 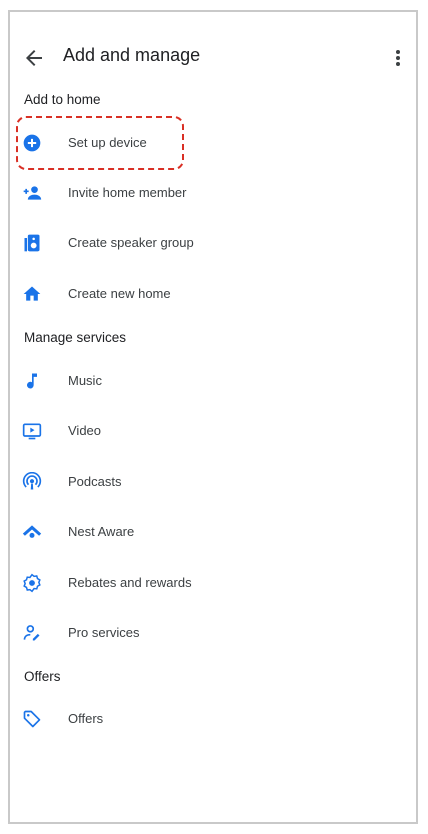 I want to click on list-item-rebates-and-rewards: Rebates and rewards, so click(x=213, y=583).